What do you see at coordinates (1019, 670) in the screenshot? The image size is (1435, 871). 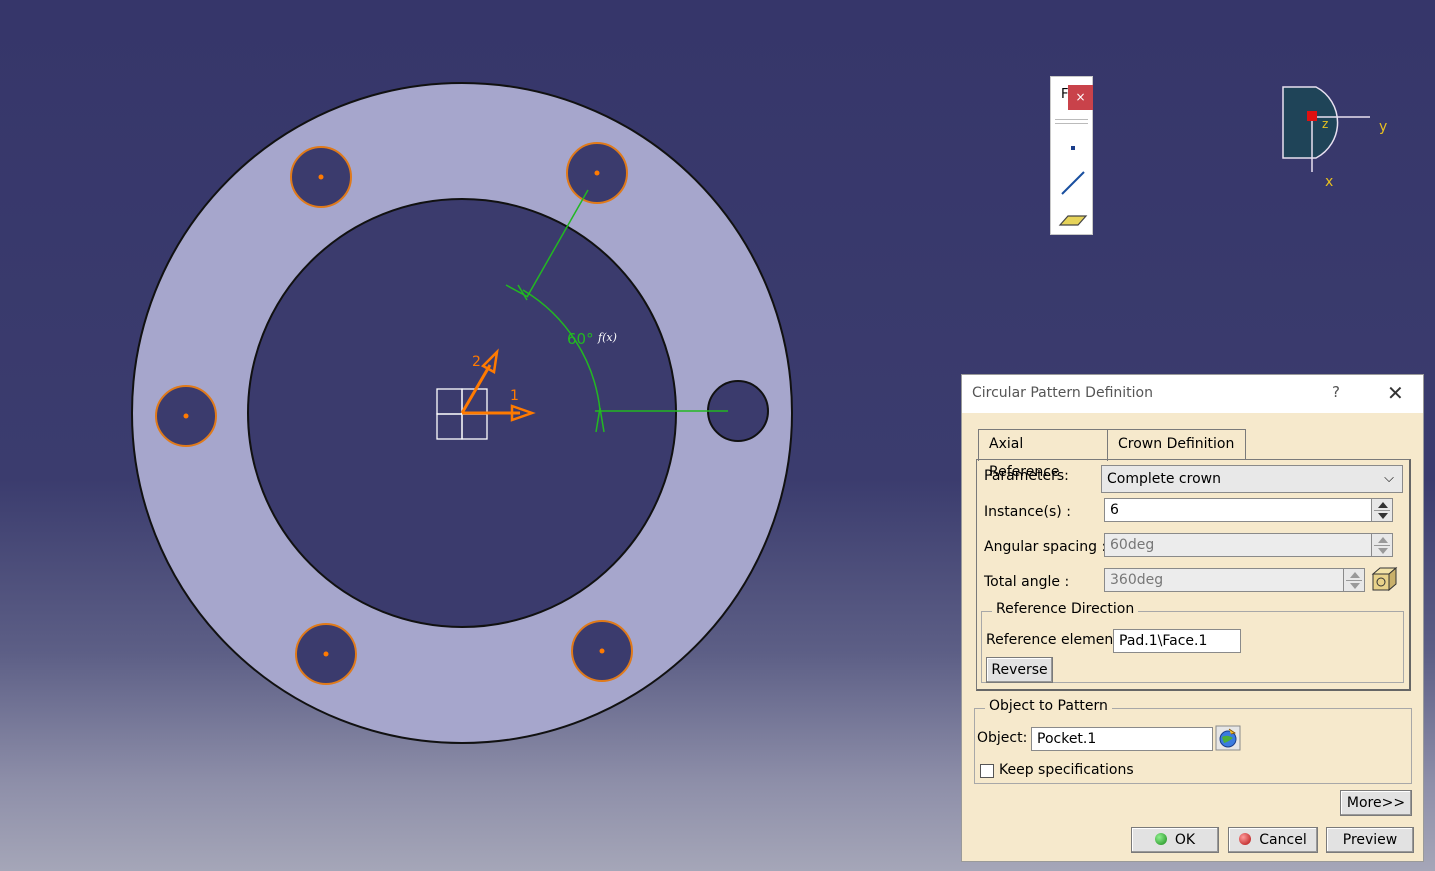 I see `reverse-button: Reverse` at bounding box center [1019, 670].